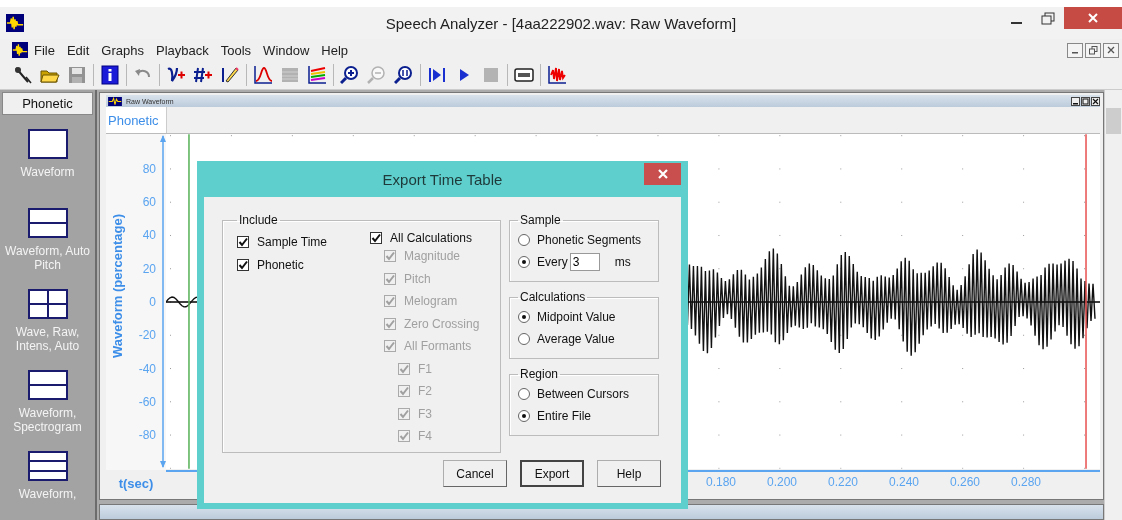  I want to click on group-title: Sample, so click(540, 220).